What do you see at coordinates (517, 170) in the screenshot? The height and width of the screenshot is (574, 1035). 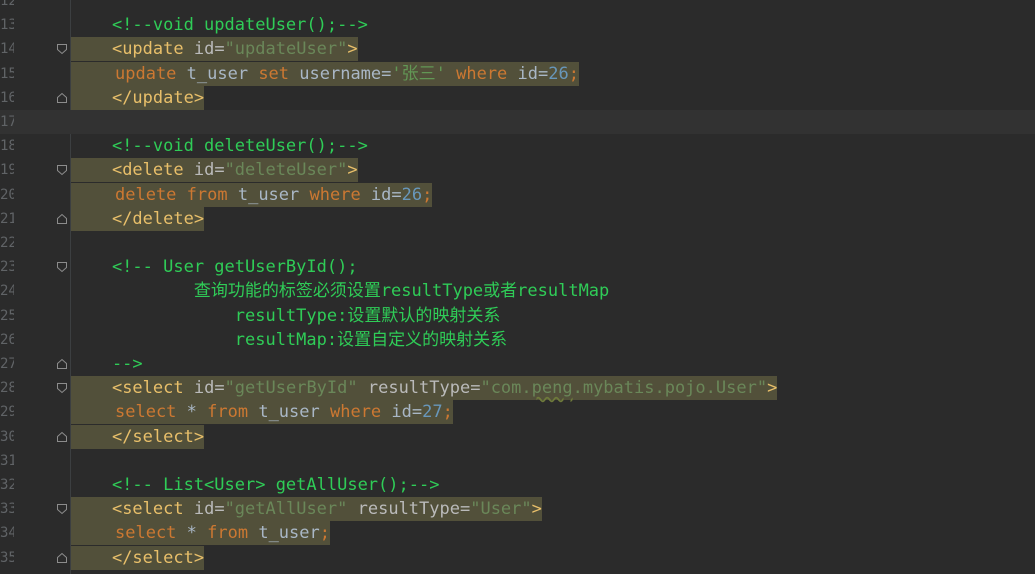 I see `code-line: 19 <delete id="deleteUser">` at bounding box center [517, 170].